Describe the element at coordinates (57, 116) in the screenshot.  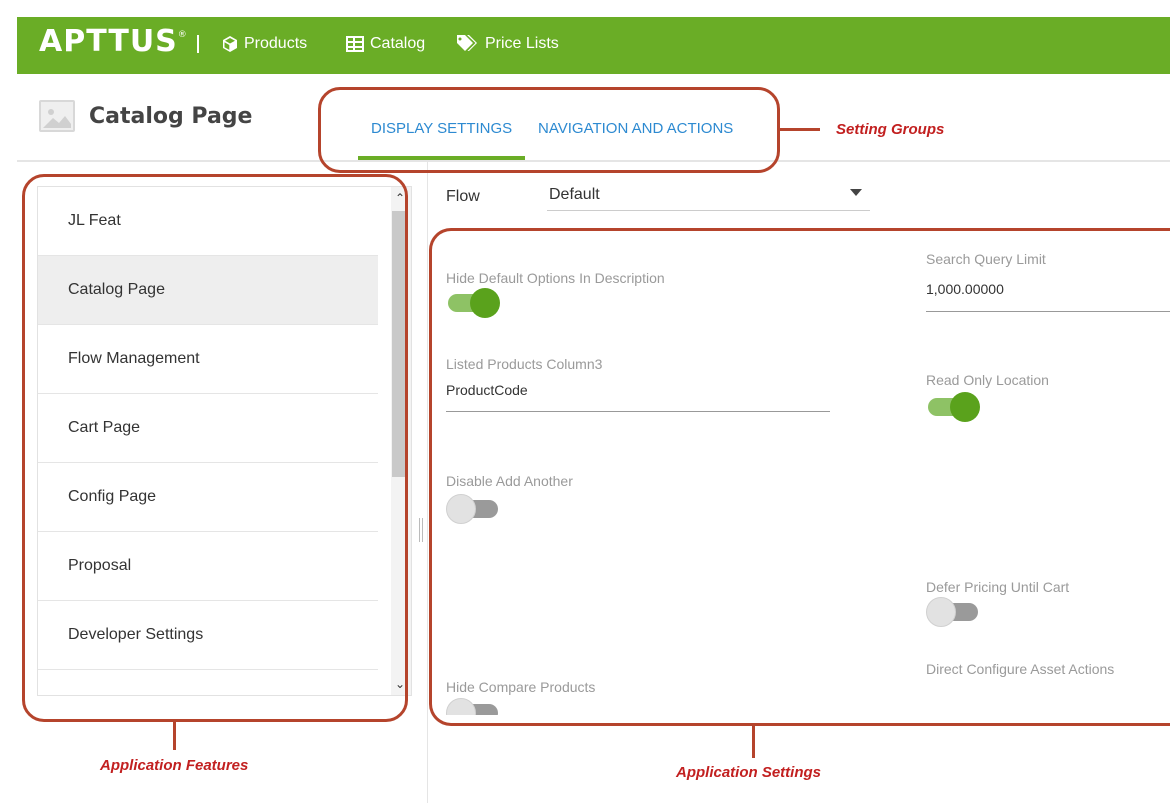
I see `image-icon` at that location.